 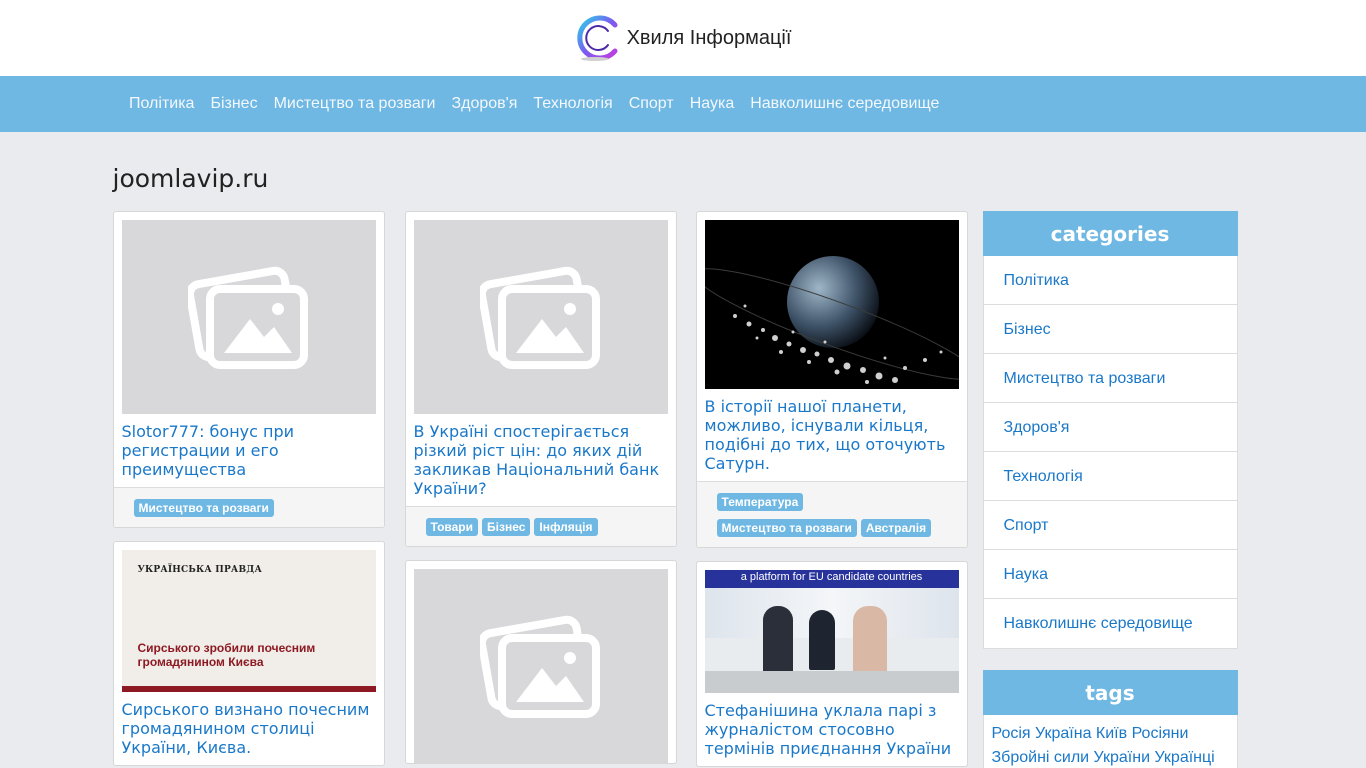 I want to click on tags-heading: tags, so click(x=1110, y=692).